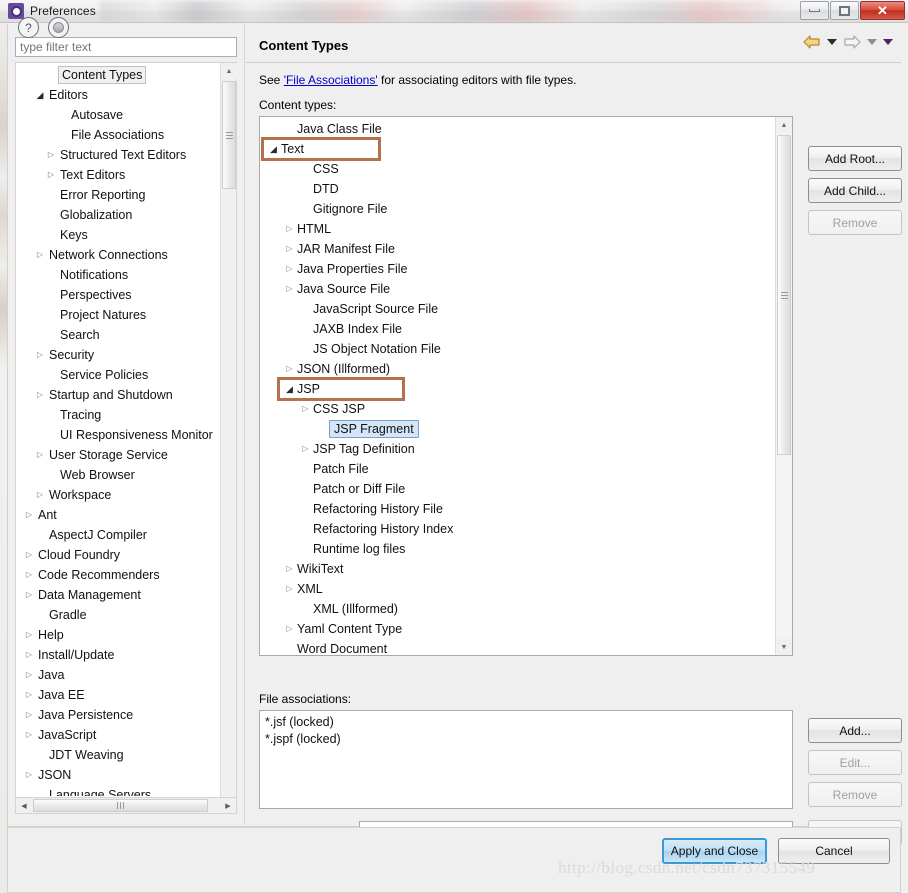 The height and width of the screenshot is (893, 908). Describe the element at coordinates (118, 235) in the screenshot. I see `sidebar-item-keys: Keys` at that location.